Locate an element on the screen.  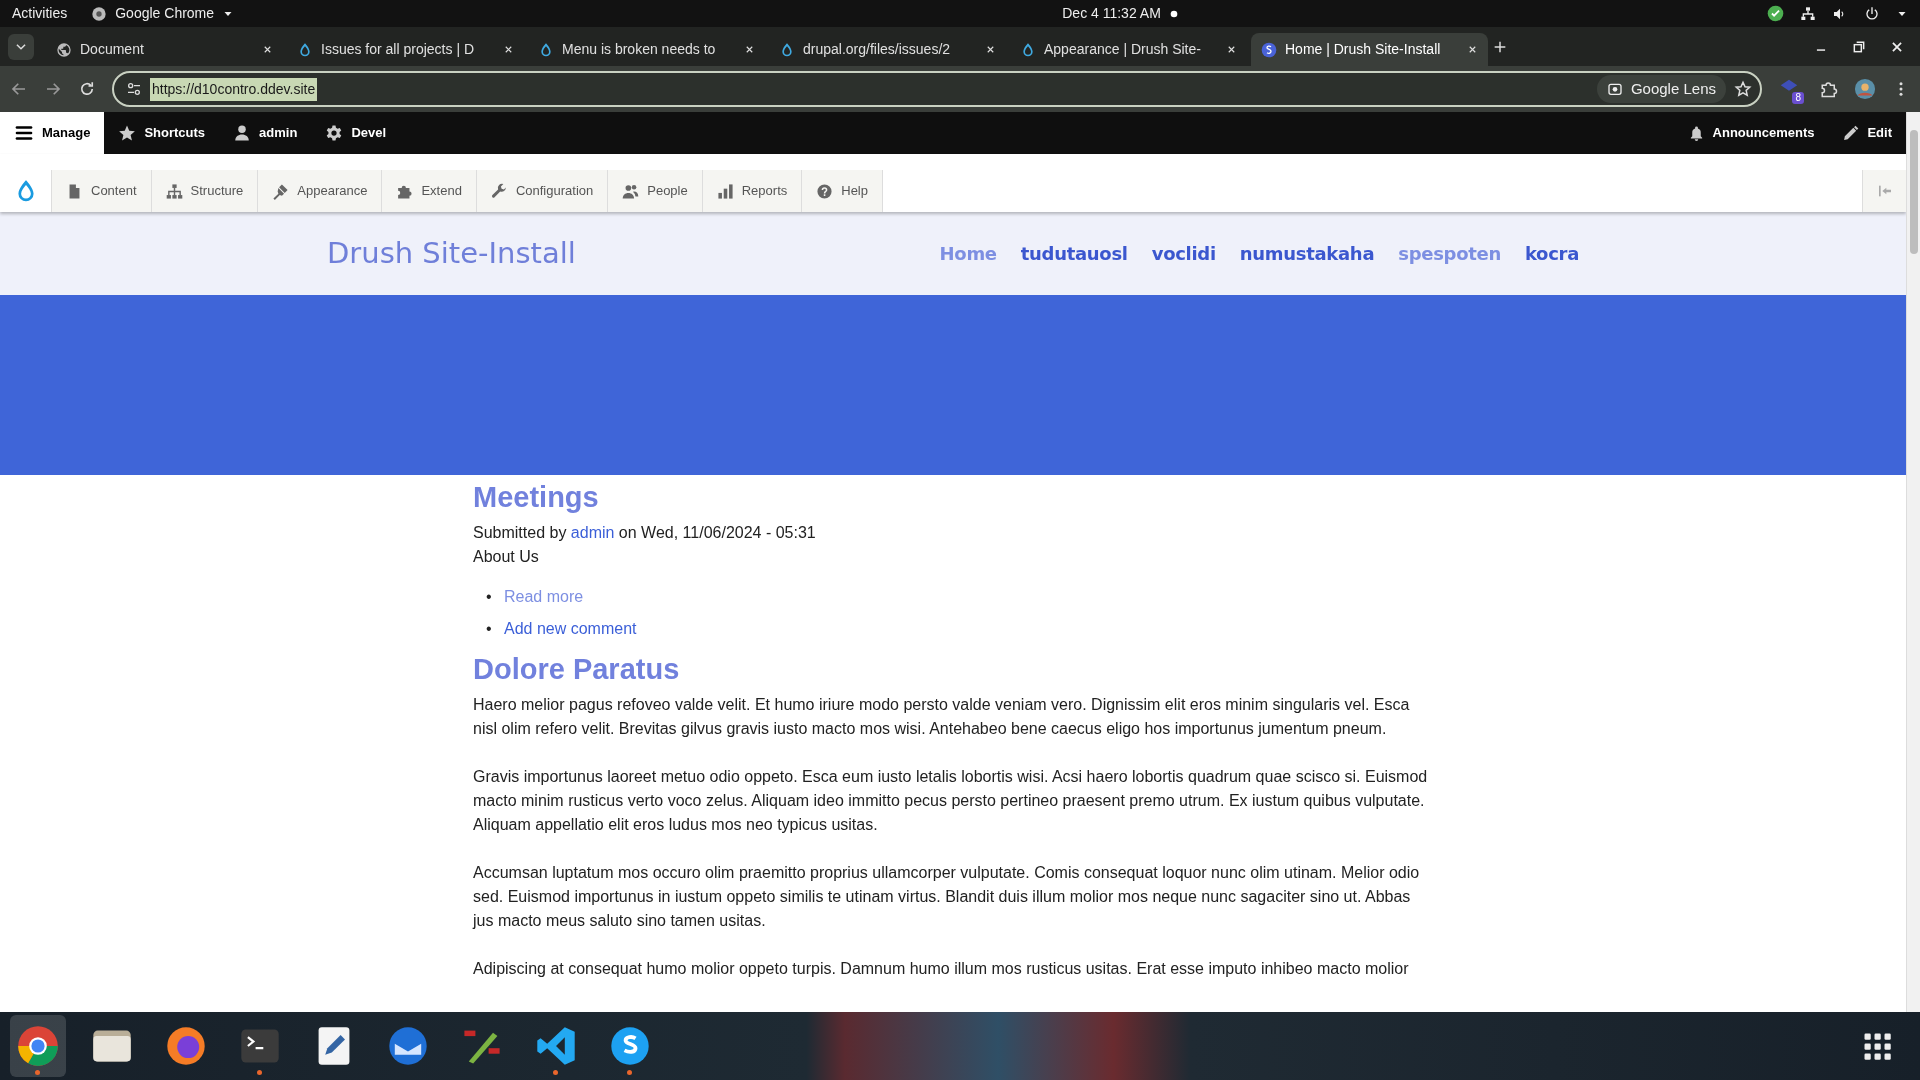
admin-menu-item: Help is located at coordinates (842, 191).